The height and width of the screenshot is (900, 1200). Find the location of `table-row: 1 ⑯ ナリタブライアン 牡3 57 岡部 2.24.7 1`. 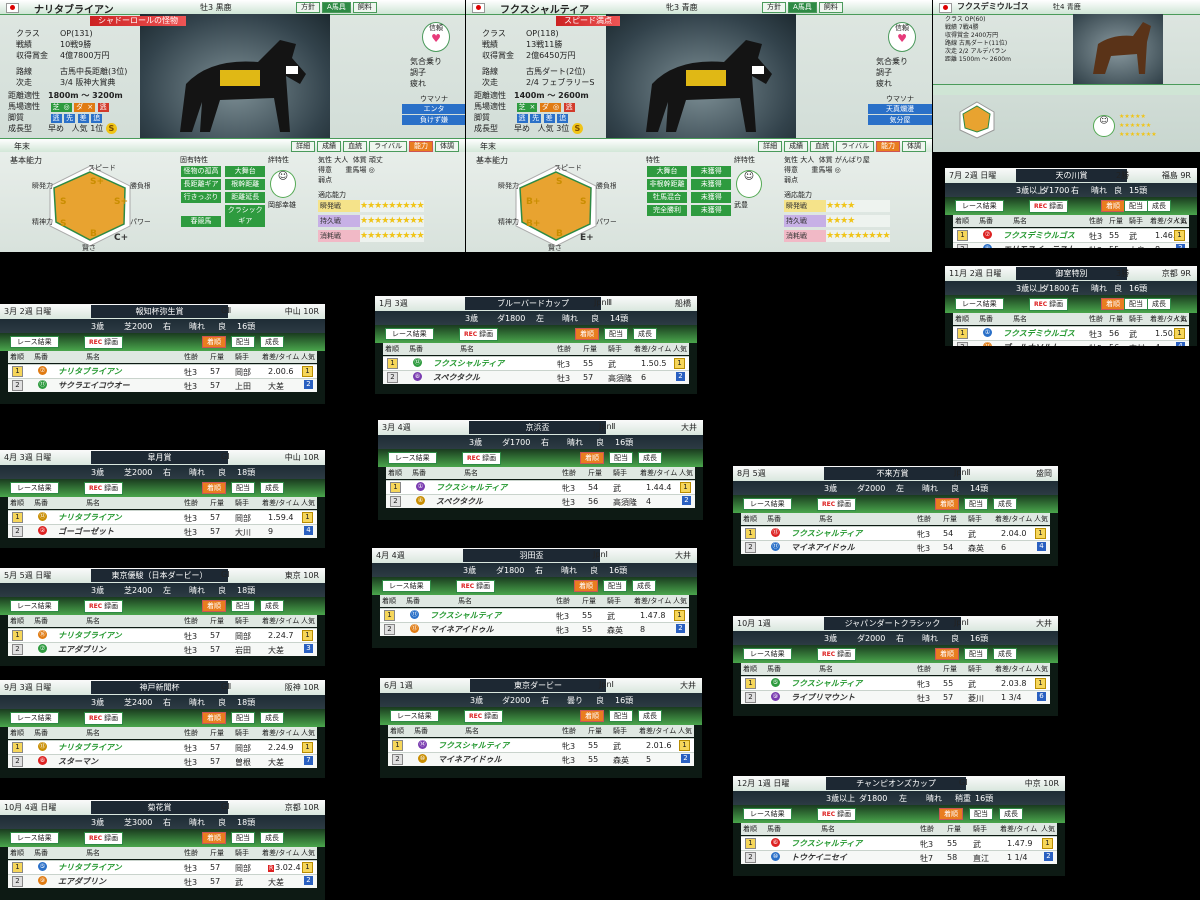

table-row: 1 ⑯ ナリタブライアン 牡3 57 岡部 2.24.7 1 is located at coordinates (162, 635).